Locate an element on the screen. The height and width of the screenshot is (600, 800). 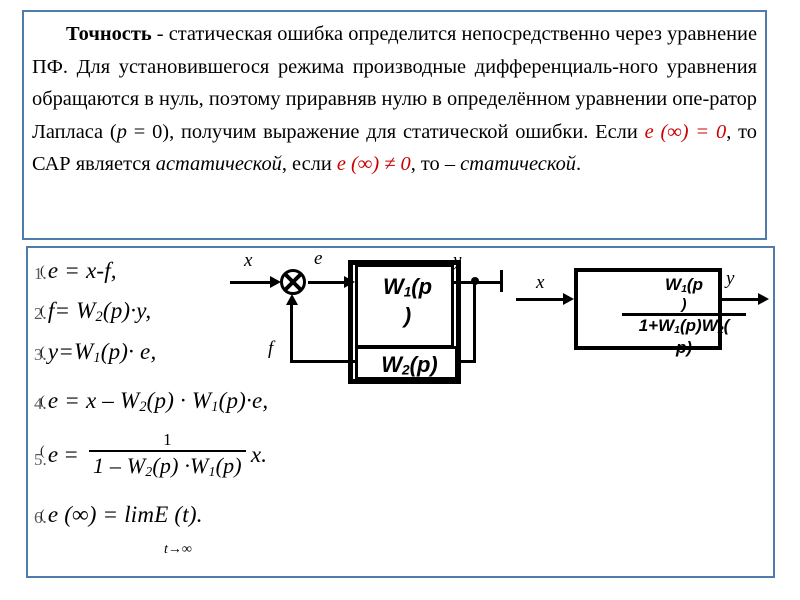
block-w2-label: W2(p) is located at coordinates (409, 365).